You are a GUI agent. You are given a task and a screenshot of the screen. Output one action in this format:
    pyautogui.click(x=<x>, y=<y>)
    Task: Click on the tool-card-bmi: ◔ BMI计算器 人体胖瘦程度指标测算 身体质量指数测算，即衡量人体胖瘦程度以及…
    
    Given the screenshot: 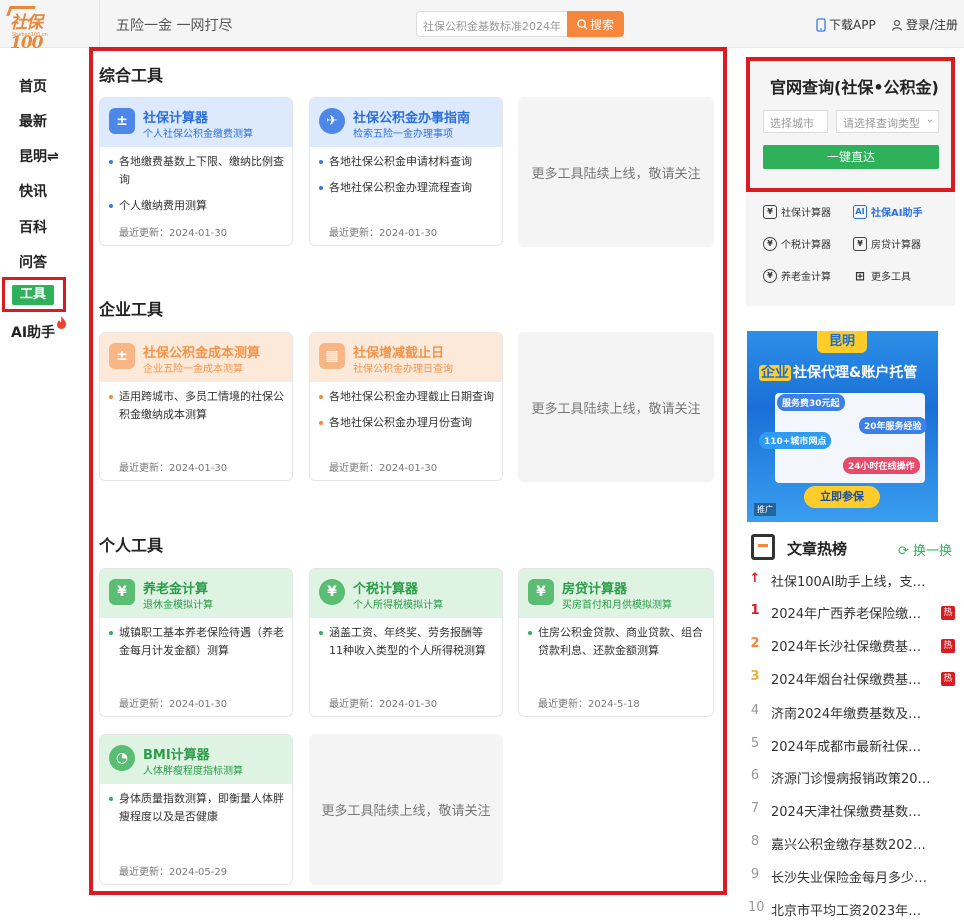 What is the action you would take?
    pyautogui.click(x=196, y=809)
    